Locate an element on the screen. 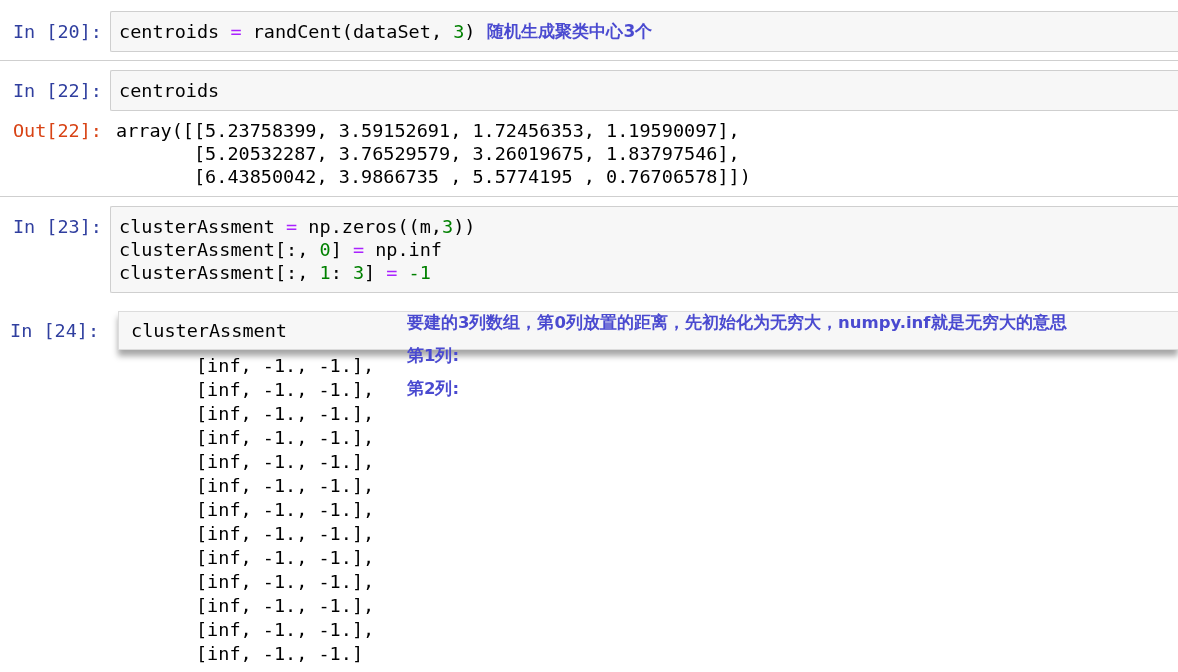 This screenshot has width=1178, height=672. annotation: 随机生成聚类中心3个 is located at coordinates (570, 31).